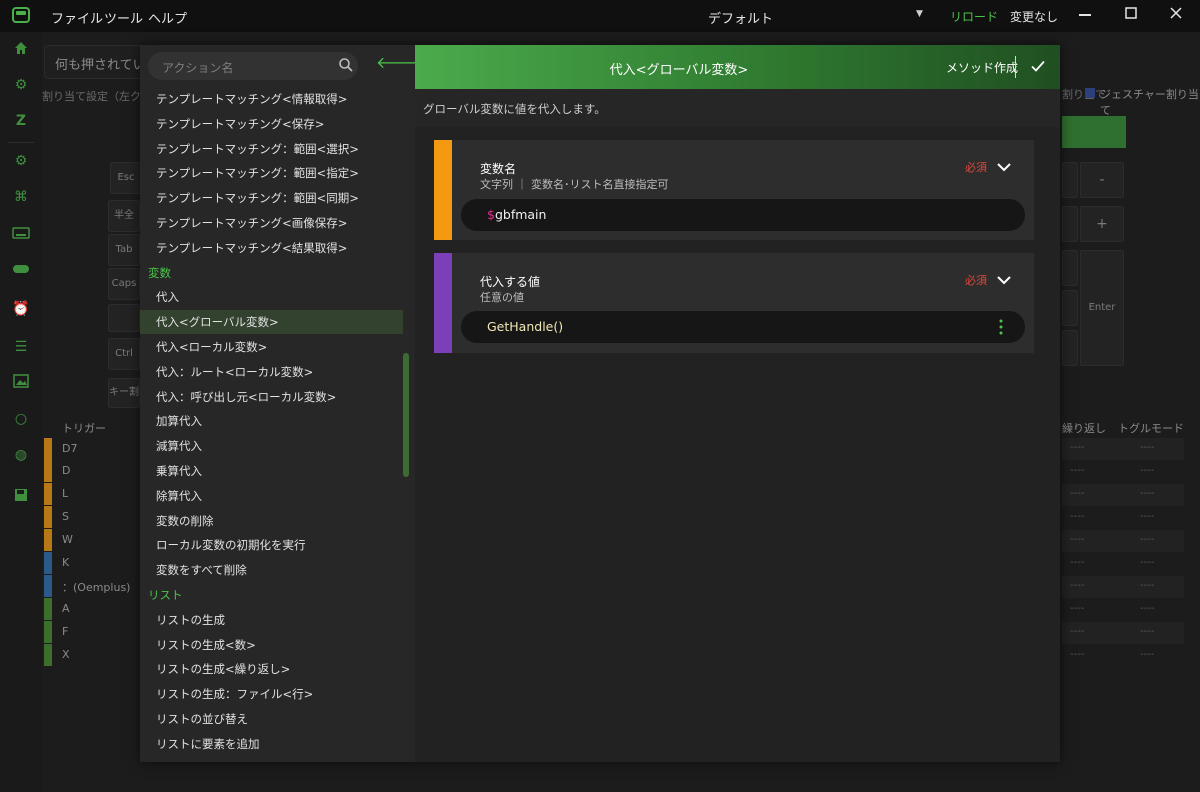  Describe the element at coordinates (271, 620) in the screenshot. I see `list-item: リストの生成` at that location.